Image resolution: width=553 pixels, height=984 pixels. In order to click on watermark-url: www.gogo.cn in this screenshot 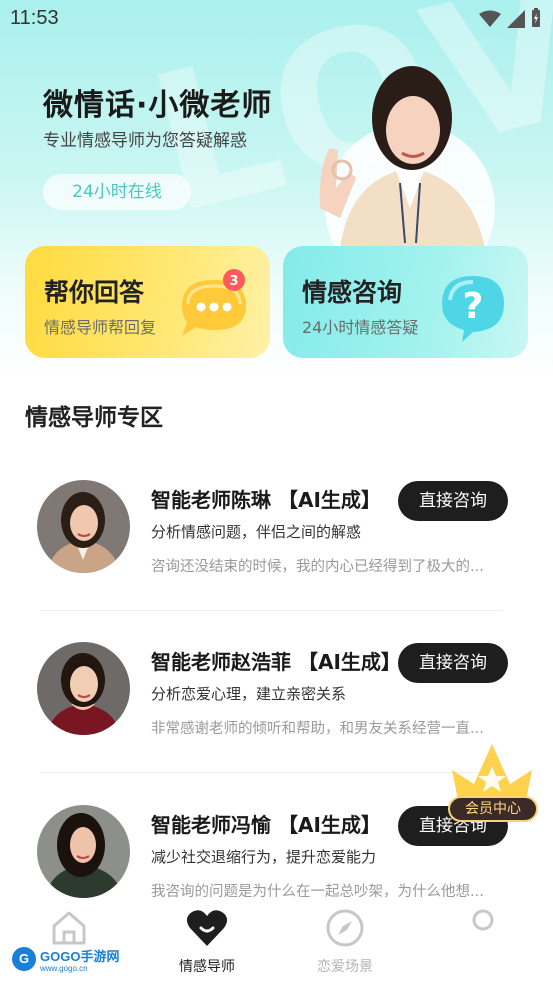, I will do `click(64, 968)`.